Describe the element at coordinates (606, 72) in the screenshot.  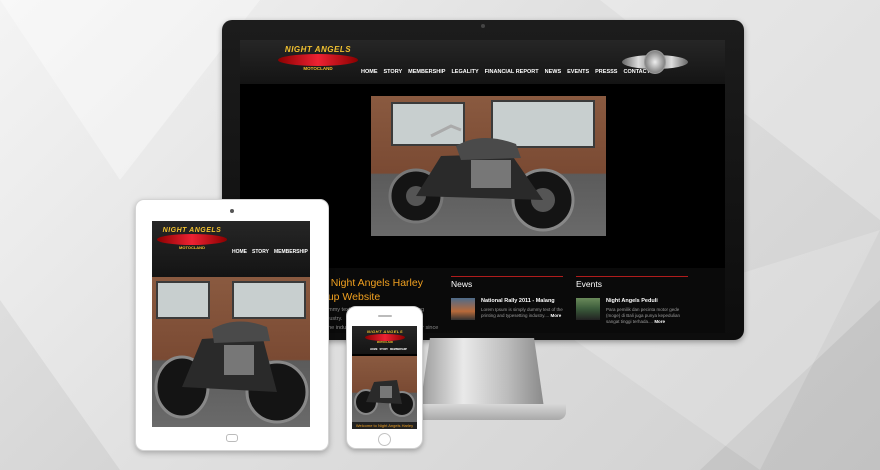
I see `nav-press: PRESSS` at that location.